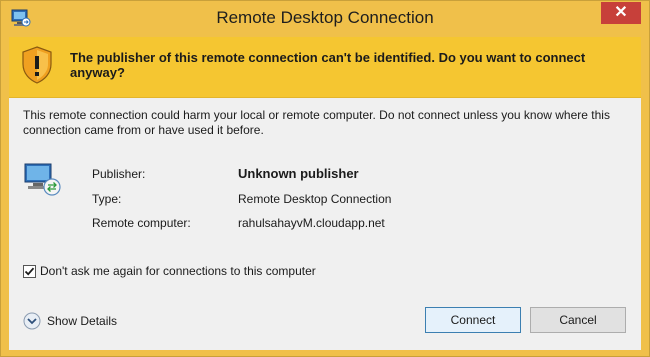 This screenshot has width=650, height=357. I want to click on show-details-label: Show Details, so click(82, 321).